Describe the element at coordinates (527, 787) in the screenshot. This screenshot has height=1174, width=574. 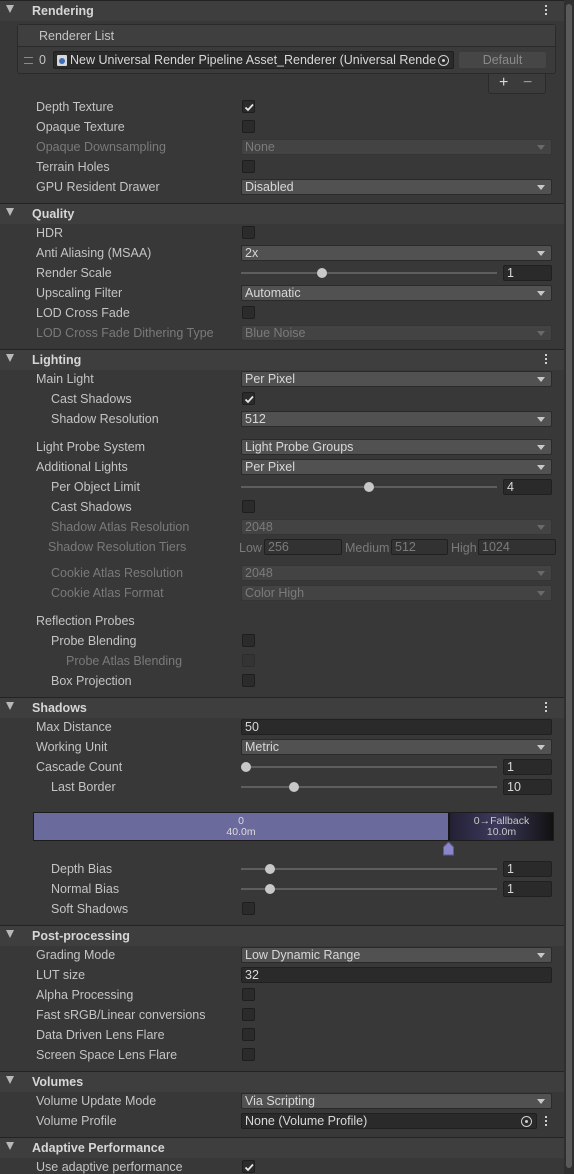
I see `last-border-field: 10` at that location.